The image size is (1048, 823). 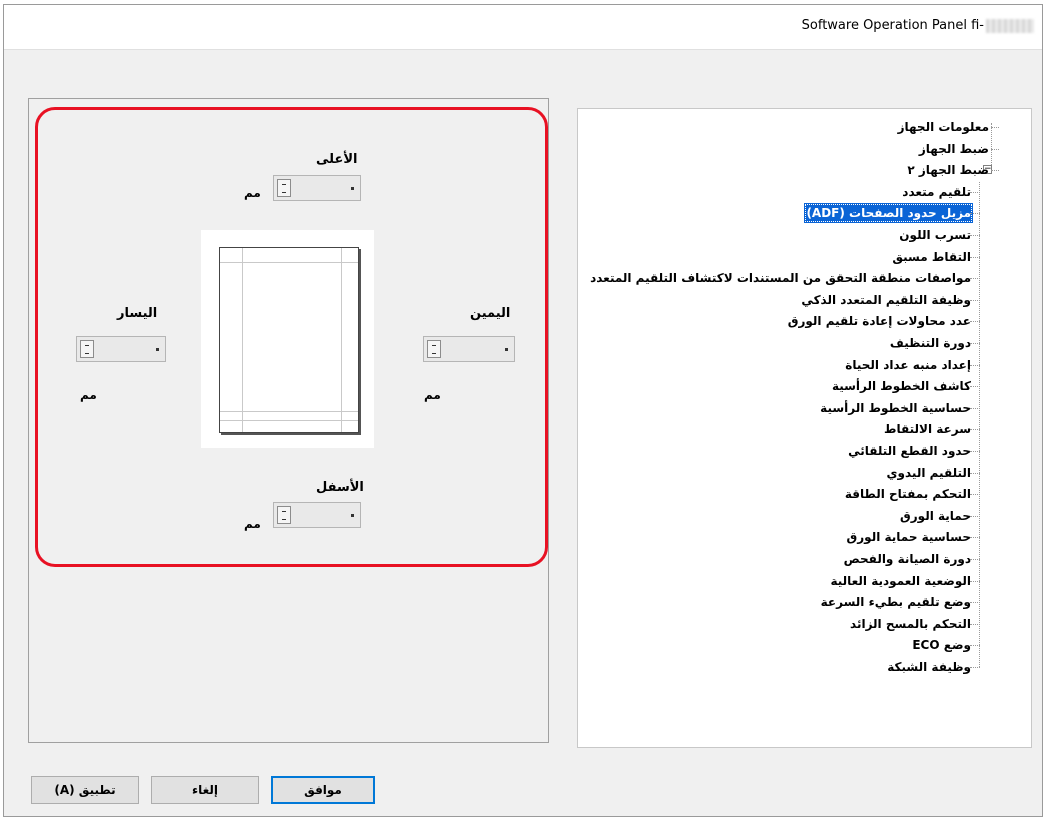 I want to click on tree-item: التحكم بالمسح الزائد, so click(x=910, y=624).